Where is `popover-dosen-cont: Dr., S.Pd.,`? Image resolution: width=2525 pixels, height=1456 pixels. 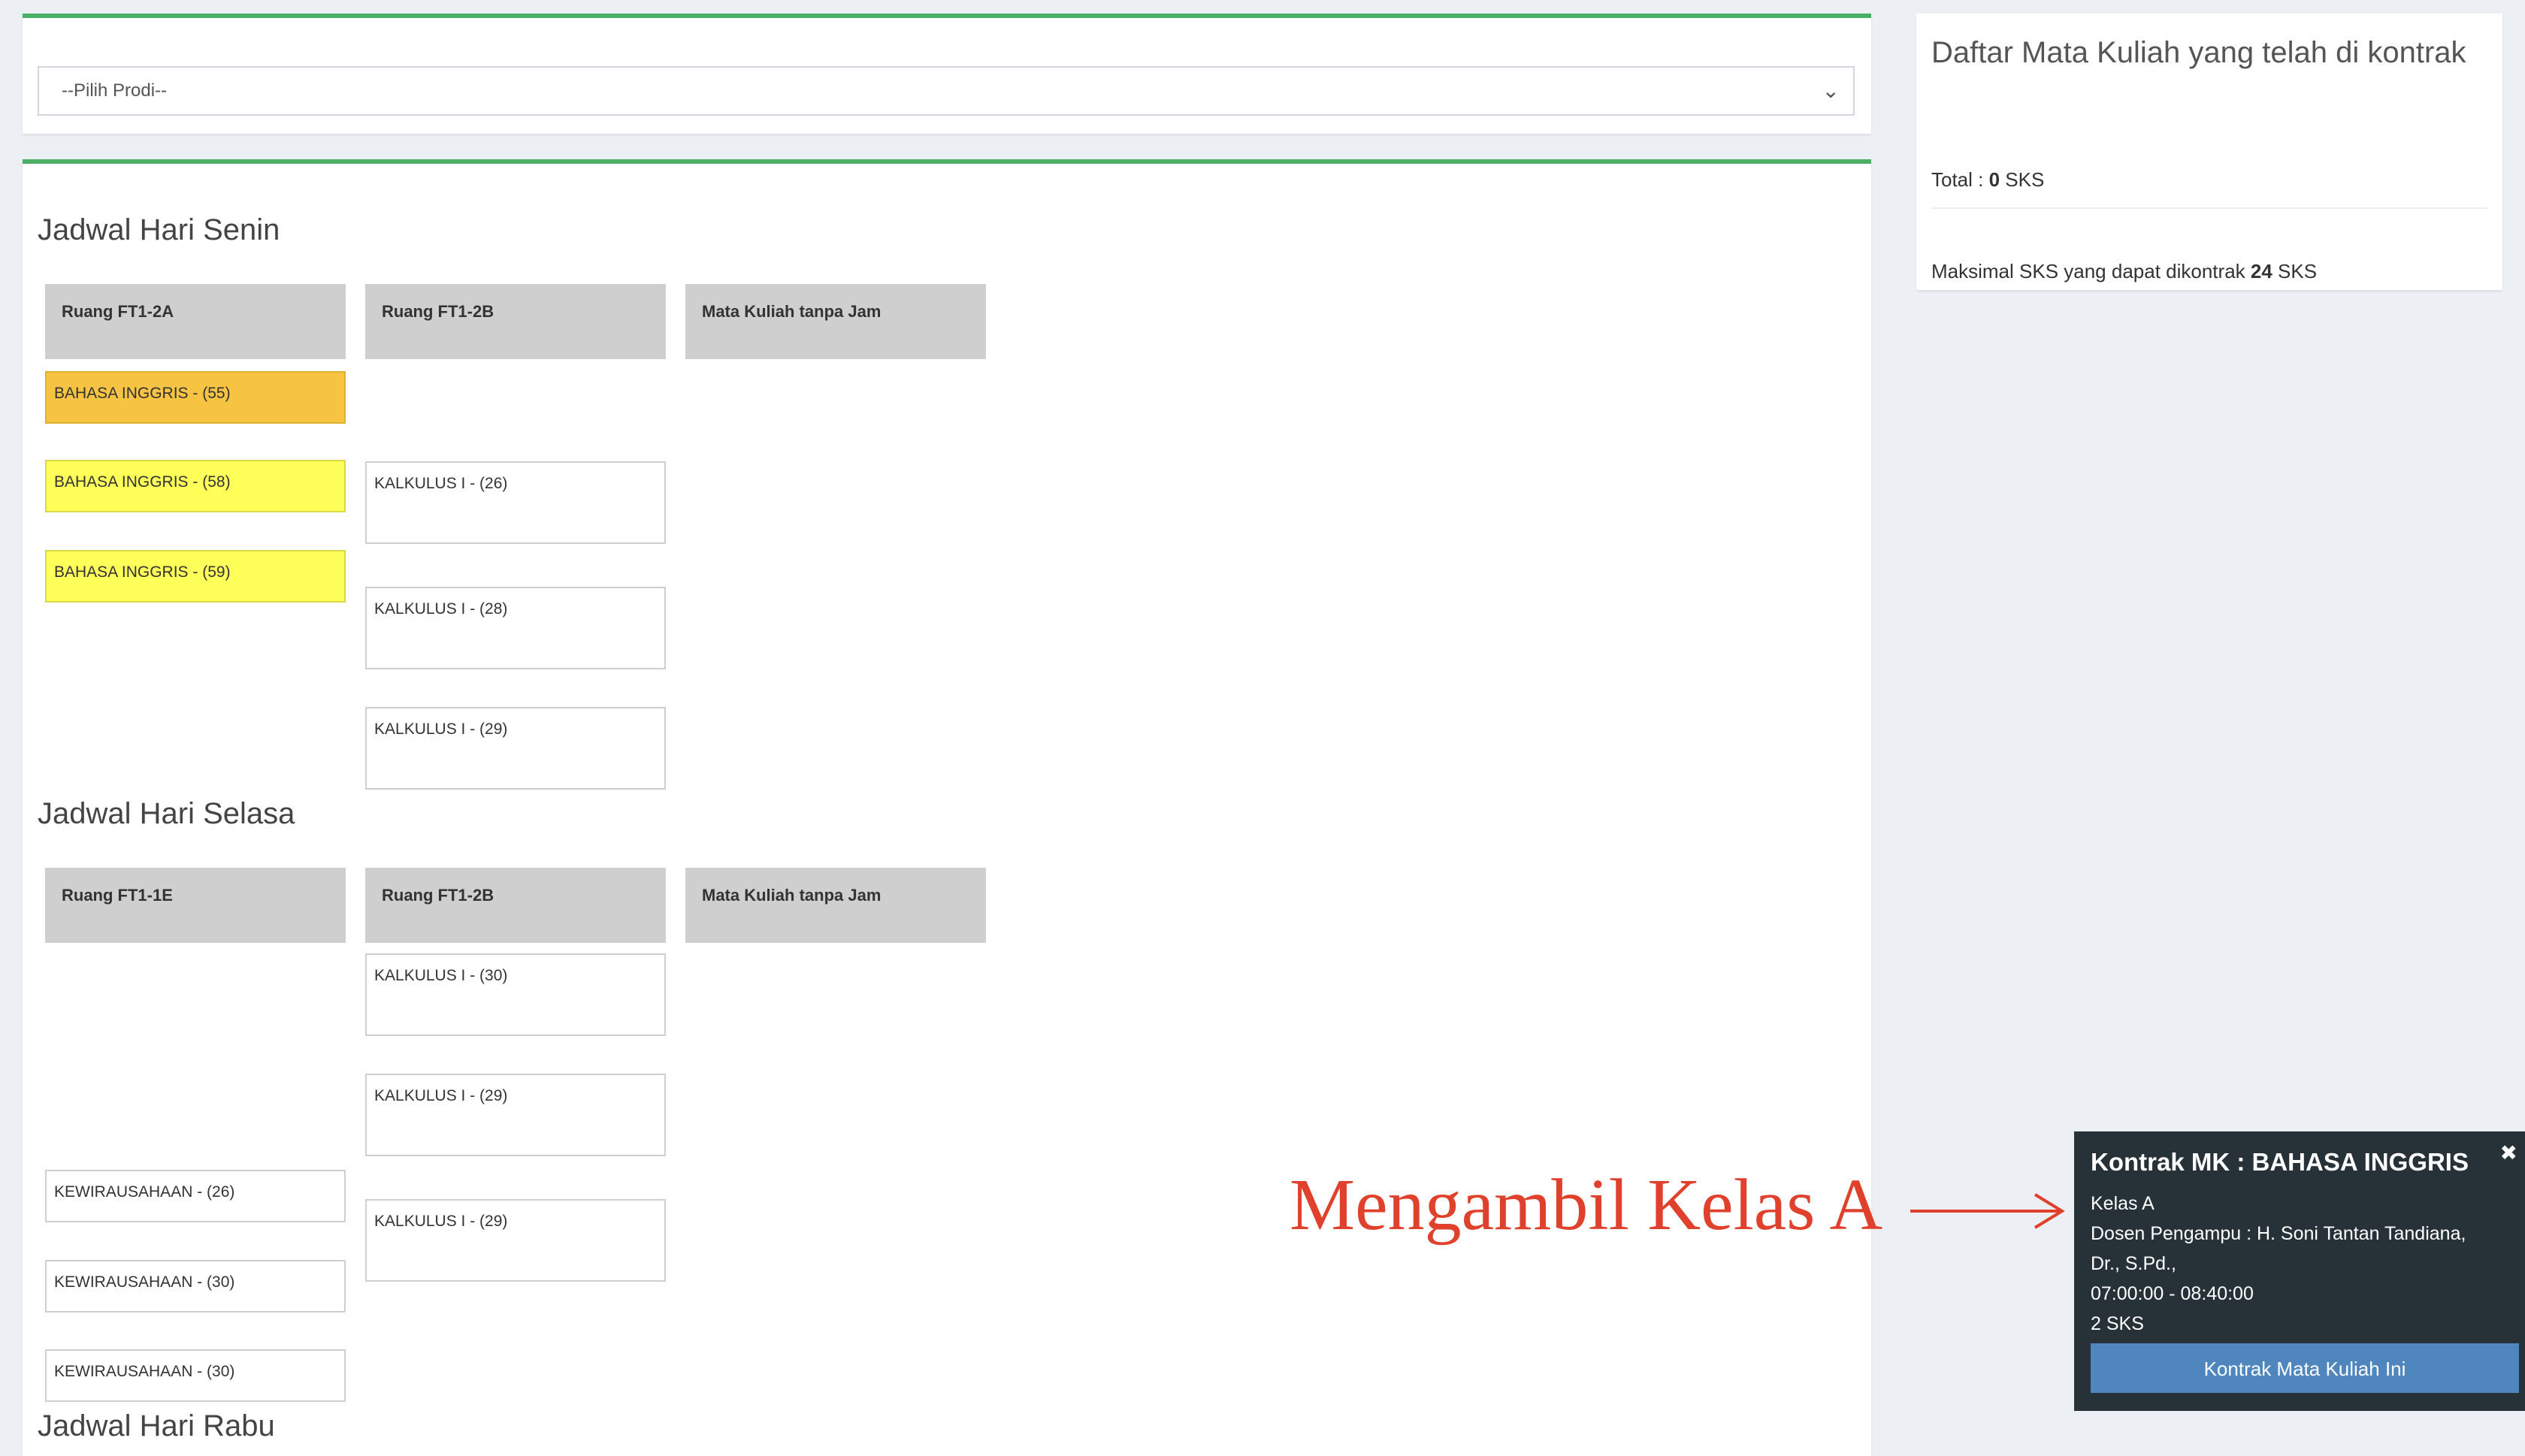
popover-dosen-cont: Dr., S.Pd., is located at coordinates (2133, 1263).